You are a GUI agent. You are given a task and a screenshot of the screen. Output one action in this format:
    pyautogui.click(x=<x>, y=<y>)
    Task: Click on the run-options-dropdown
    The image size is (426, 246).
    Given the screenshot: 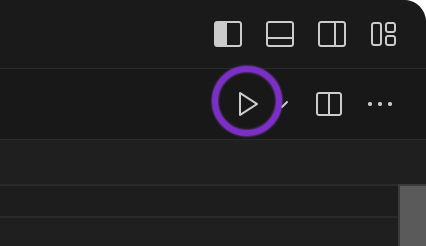 What is the action you would take?
    pyautogui.click(x=282, y=104)
    